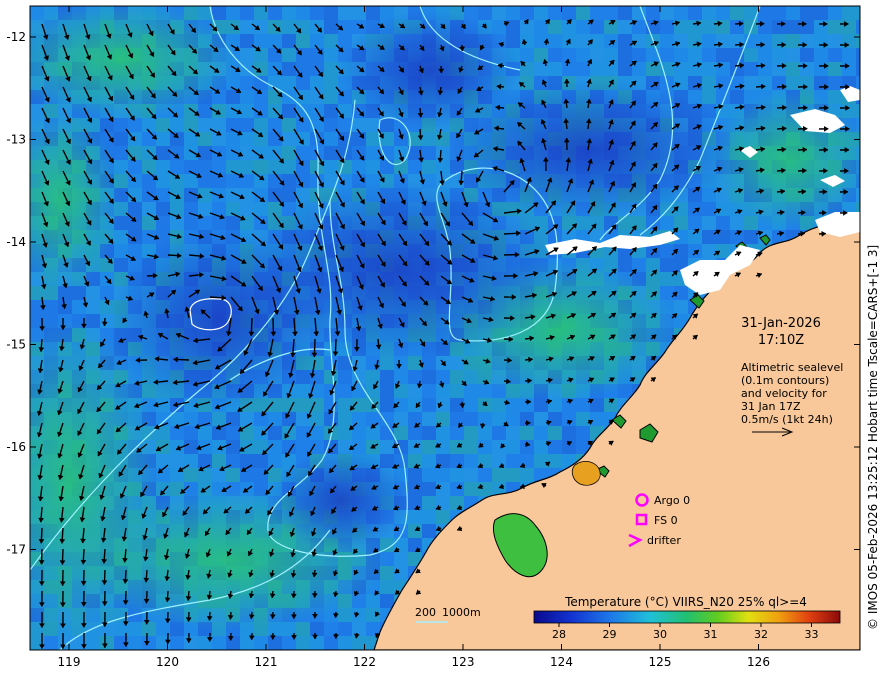 The image size is (880, 680). I want to click on latitude-tick-label: -13, so click(16, 140).